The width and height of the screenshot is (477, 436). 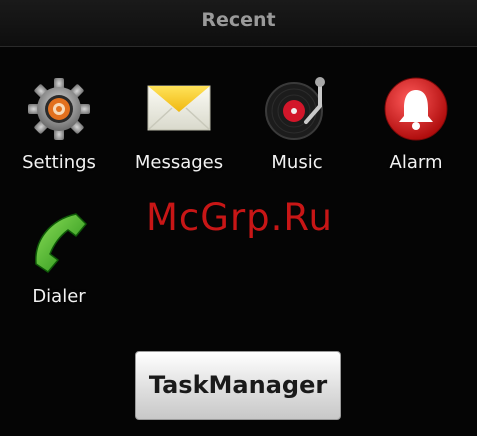 What do you see at coordinates (179, 108) in the screenshot?
I see `messages-icon` at bounding box center [179, 108].